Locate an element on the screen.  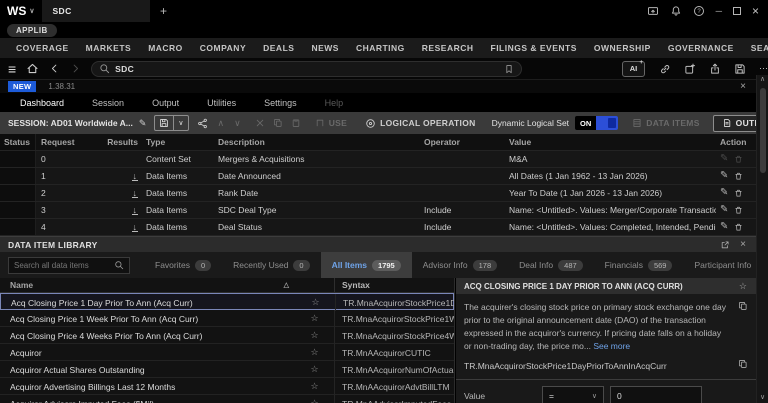
menu-item-research: RESEARCH is located at coordinates (448, 48).